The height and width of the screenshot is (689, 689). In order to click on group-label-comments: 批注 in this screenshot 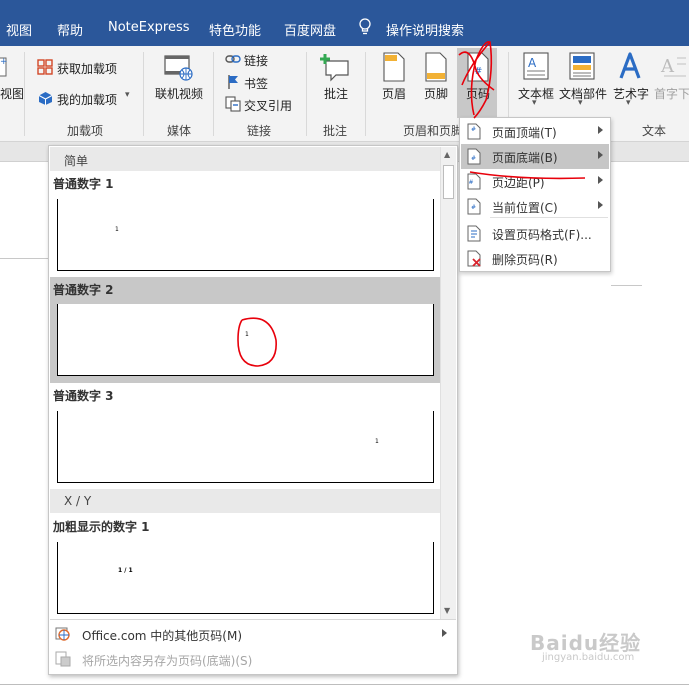, I will do `click(335, 131)`.